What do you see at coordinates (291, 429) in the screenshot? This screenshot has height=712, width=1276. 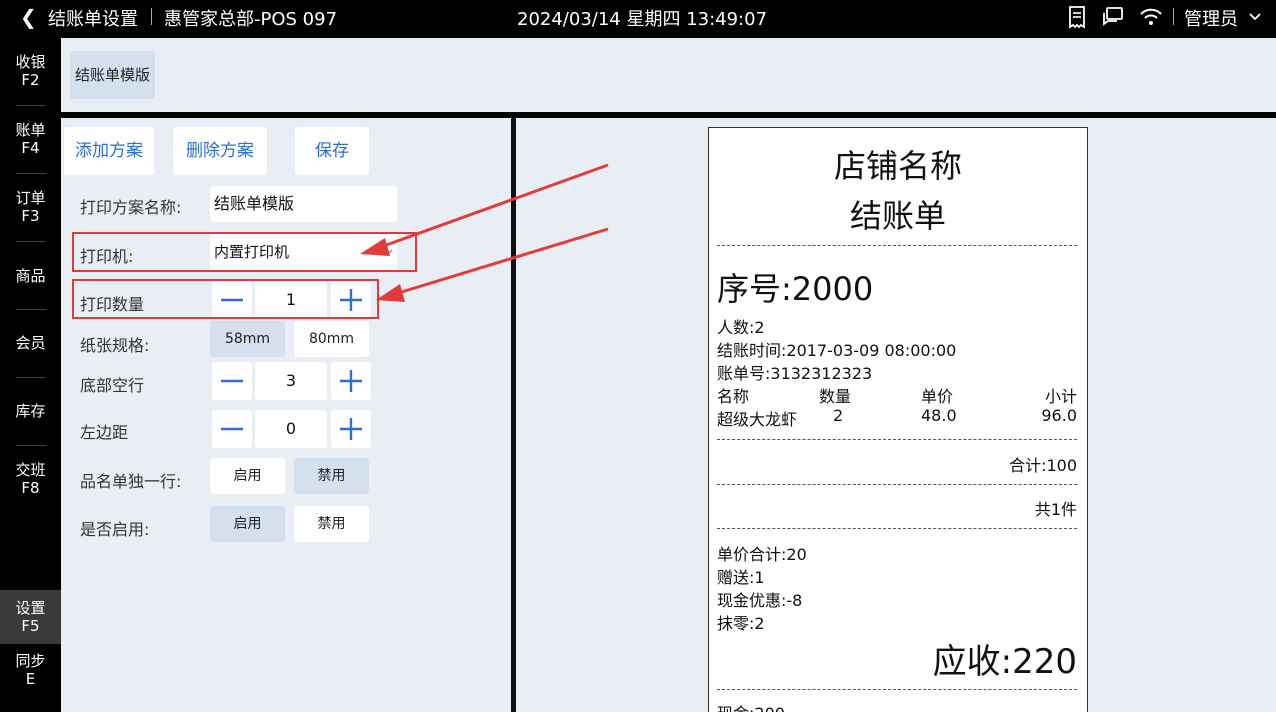 I see `left-margin-input: 0` at bounding box center [291, 429].